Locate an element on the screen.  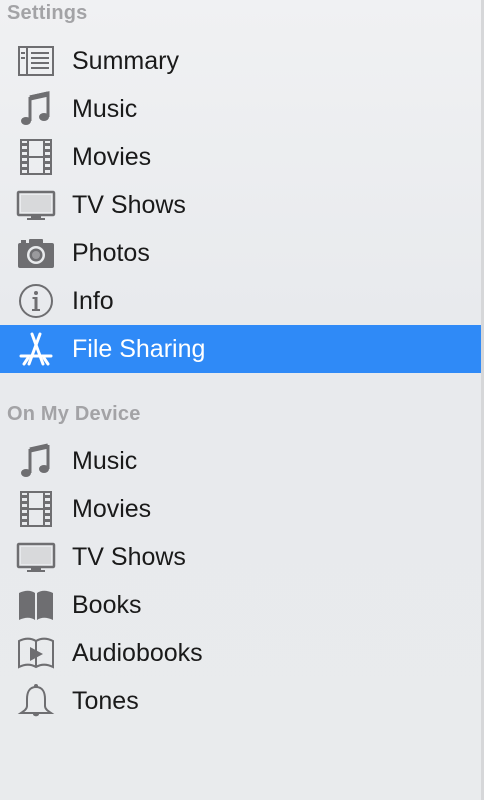
camera-icon is located at coordinates (36, 253).